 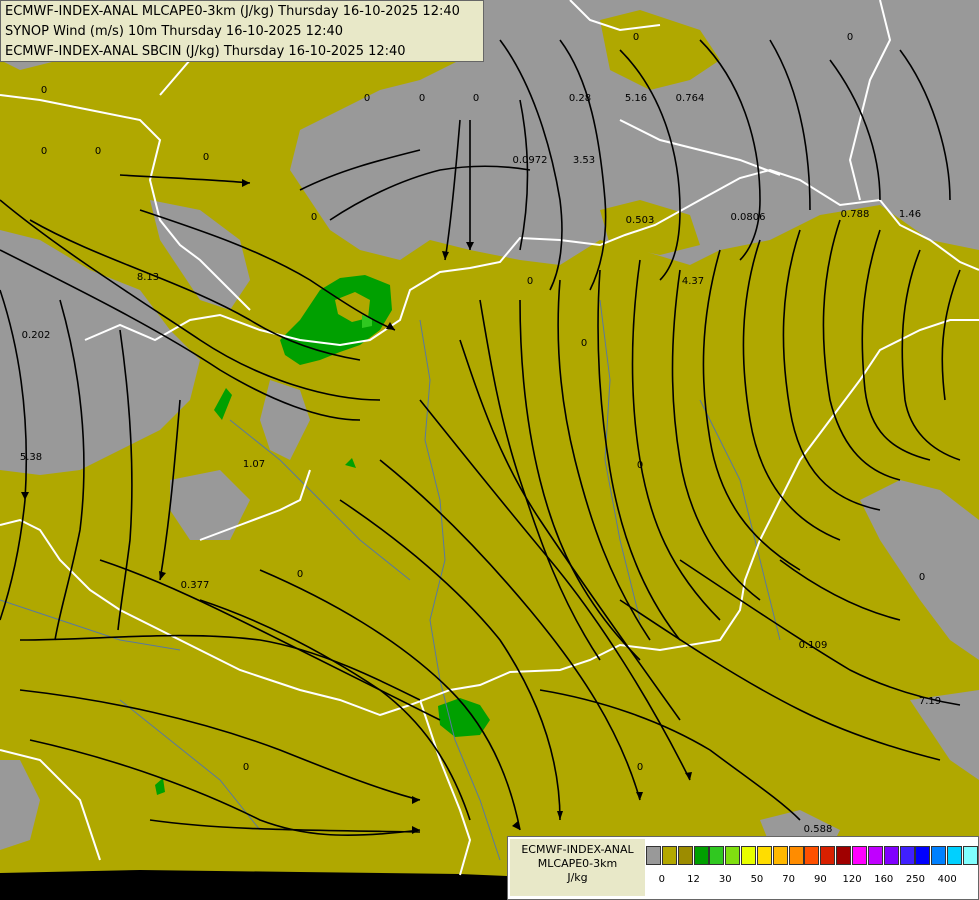 What do you see at coordinates (915, 879) in the screenshot?
I see `legend-tick: 250` at bounding box center [915, 879].